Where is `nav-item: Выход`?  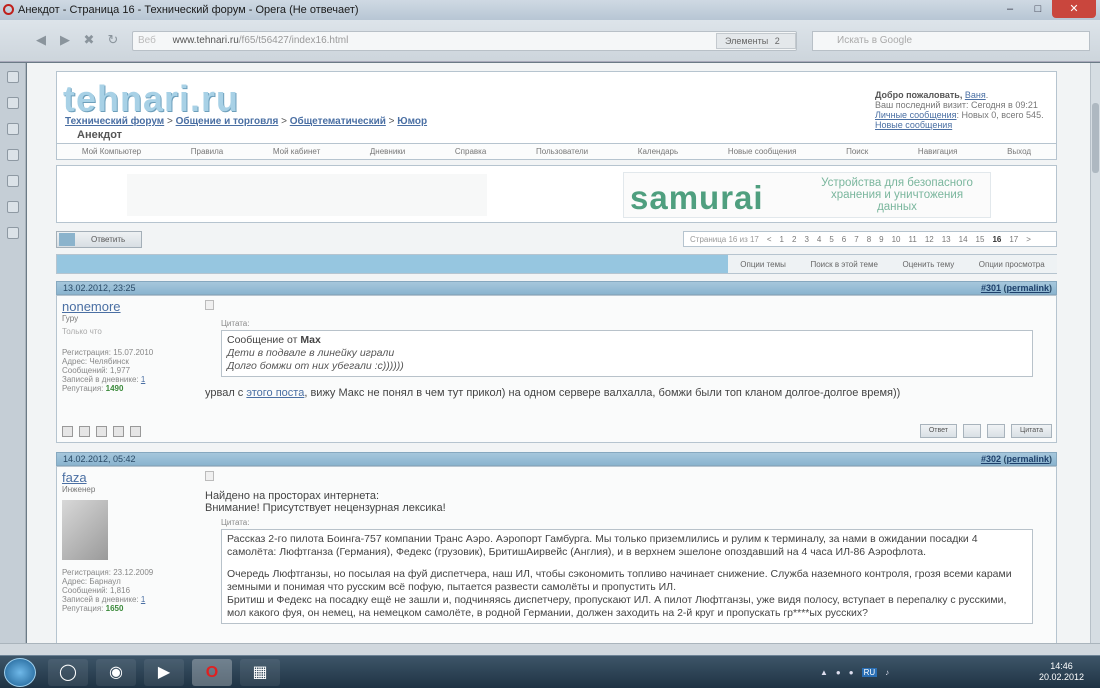 nav-item: Выход is located at coordinates (1019, 151).